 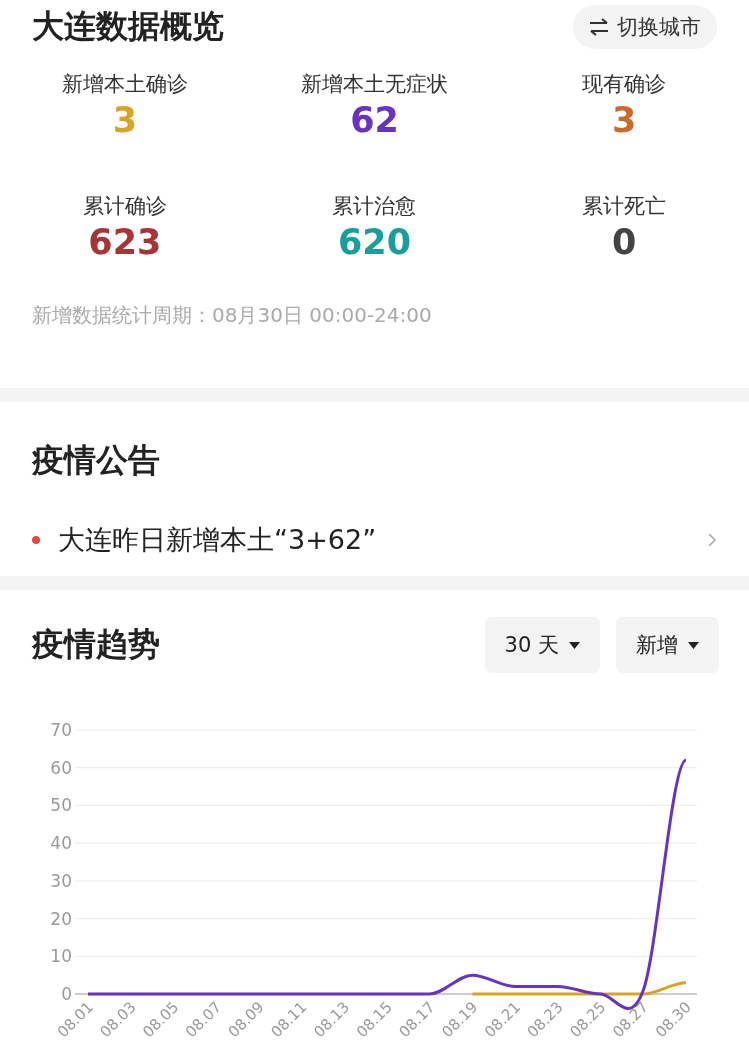 What do you see at coordinates (36, 540) in the screenshot?
I see `bullet-icon` at bounding box center [36, 540].